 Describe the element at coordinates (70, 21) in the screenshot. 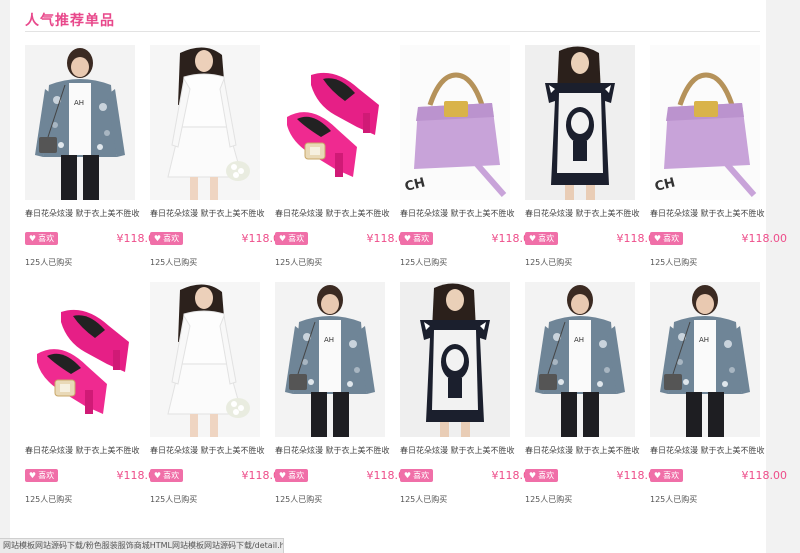

I see `section-title: 人气推荐单品` at that location.